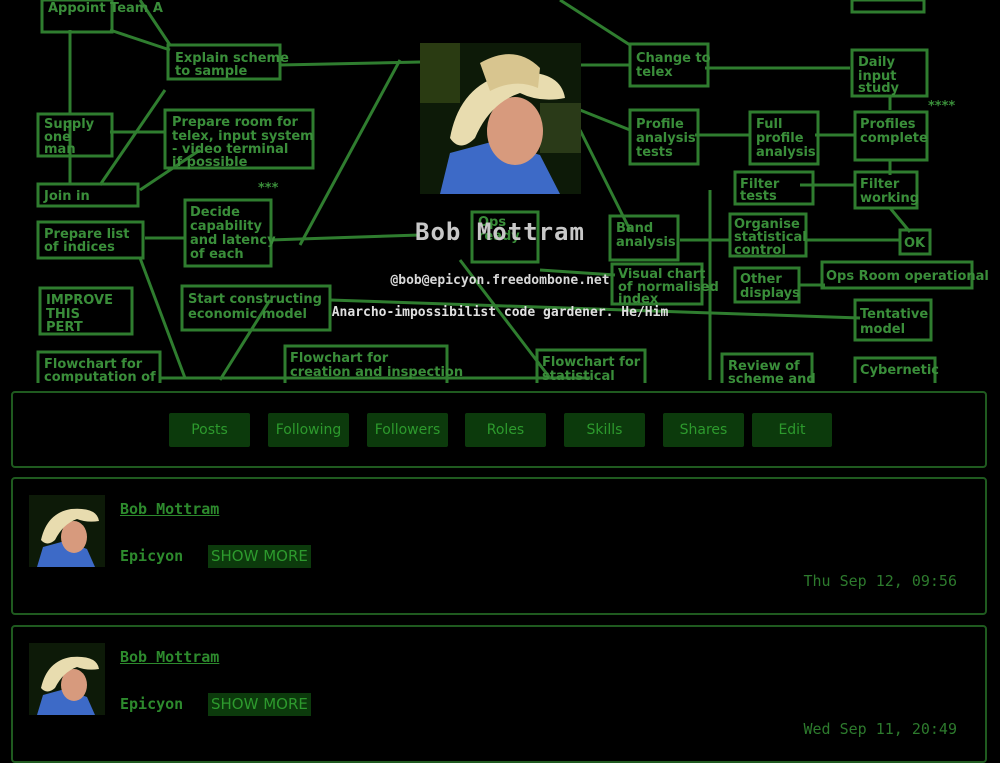 This screenshot has width=1000, height=763. Describe the element at coordinates (210, 162) in the screenshot. I see `svg-text: if possible` at that location.